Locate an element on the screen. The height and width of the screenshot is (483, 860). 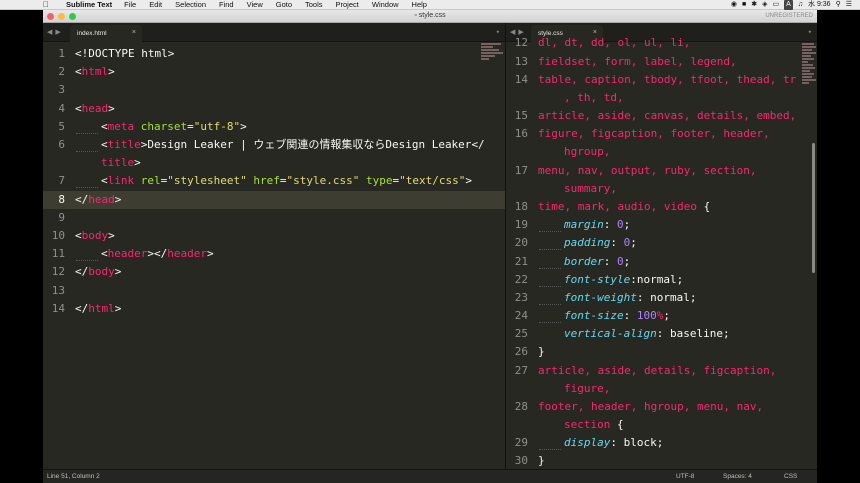
spotlight-icon: ⚲ is located at coordinates (838, 5).